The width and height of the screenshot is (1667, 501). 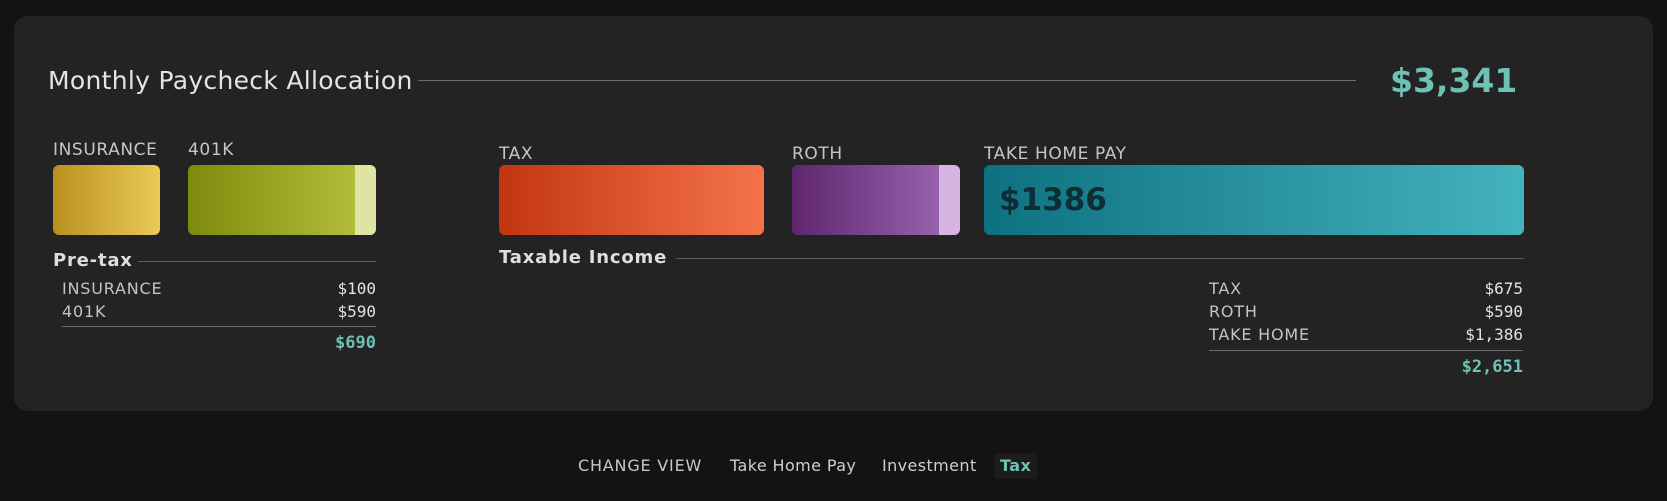 I want to click on taxable-income-heading: Taxable Income, so click(x=583, y=257).